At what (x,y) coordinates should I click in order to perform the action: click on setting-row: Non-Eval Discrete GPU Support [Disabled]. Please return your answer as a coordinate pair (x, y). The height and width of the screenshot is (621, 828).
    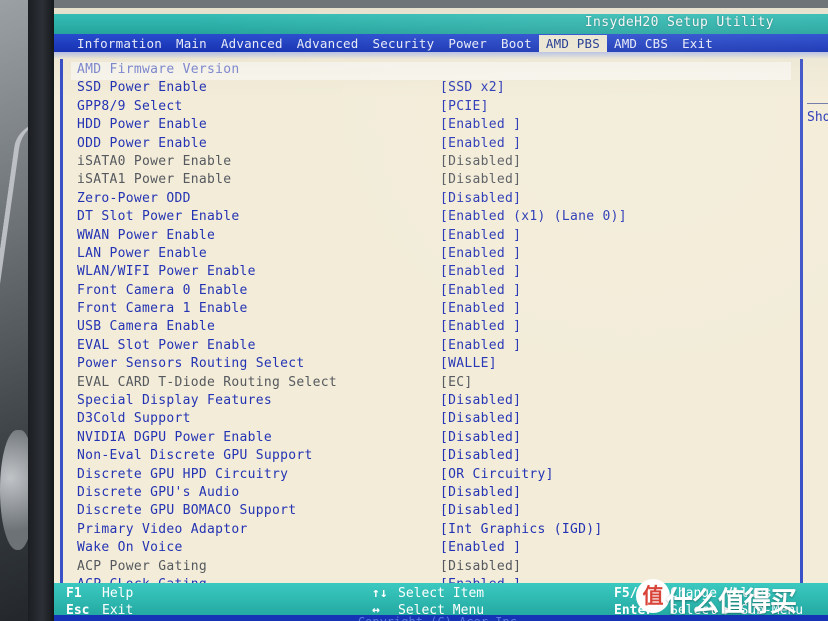
    Looking at the image, I should click on (431, 457).